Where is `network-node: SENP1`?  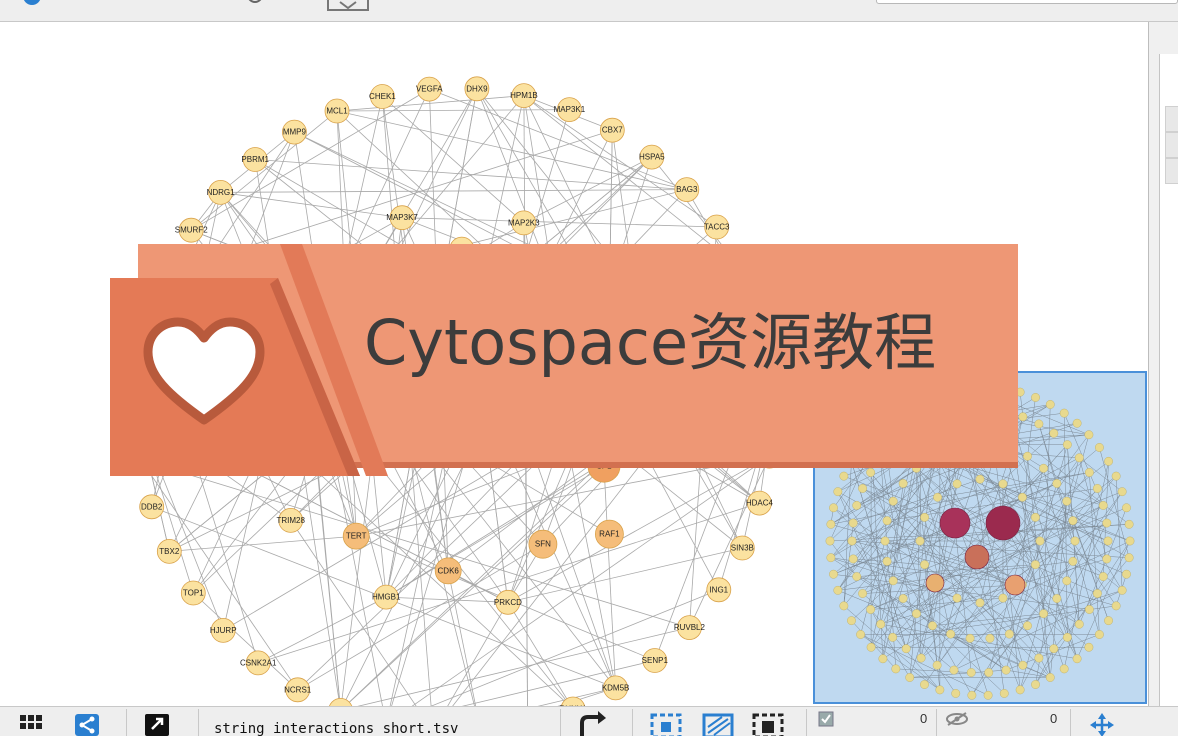
network-node: SENP1 is located at coordinates (655, 660).